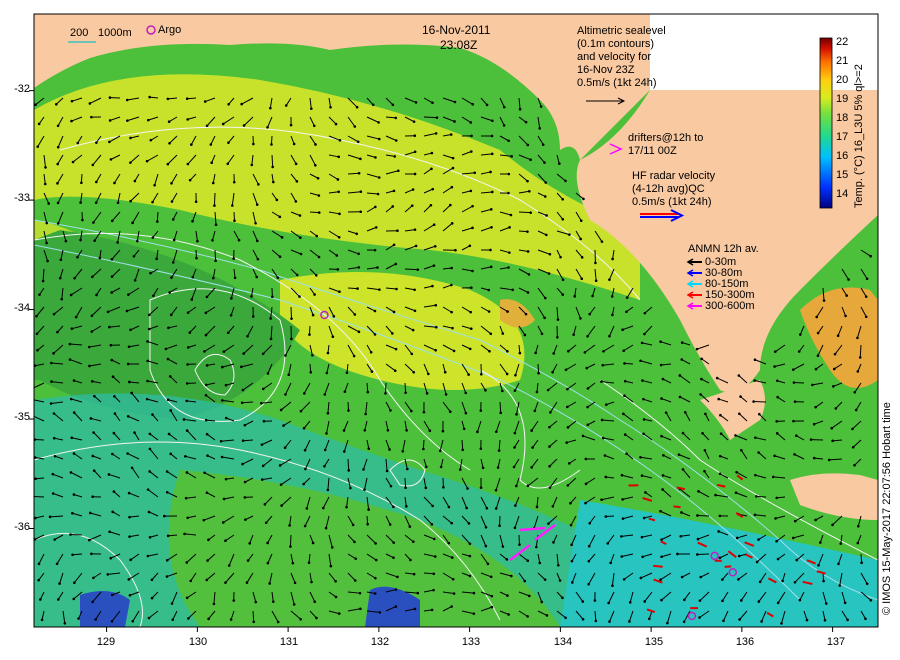  Describe the element at coordinates (198, 642) in the screenshot. I see `x-tick-label: 130` at that location.